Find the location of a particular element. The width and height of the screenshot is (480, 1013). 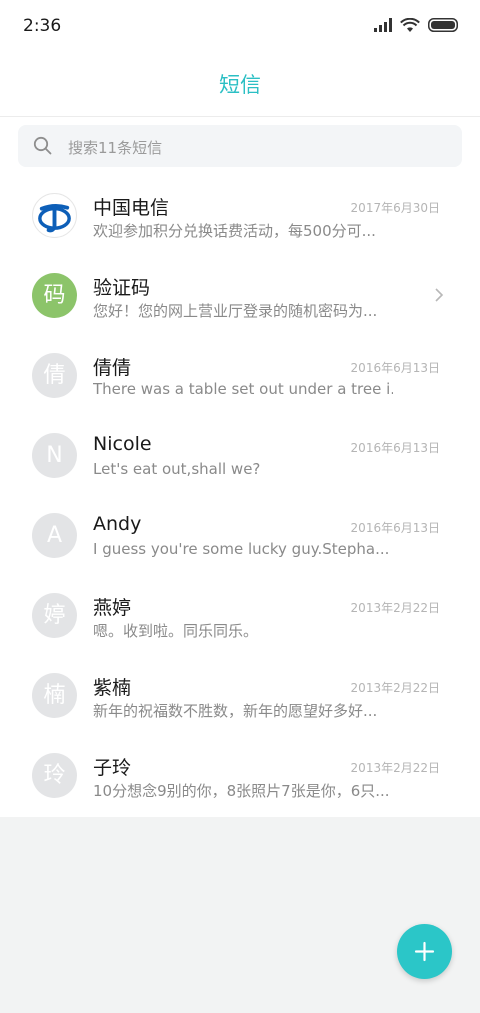

new-message-button is located at coordinates (424, 951).